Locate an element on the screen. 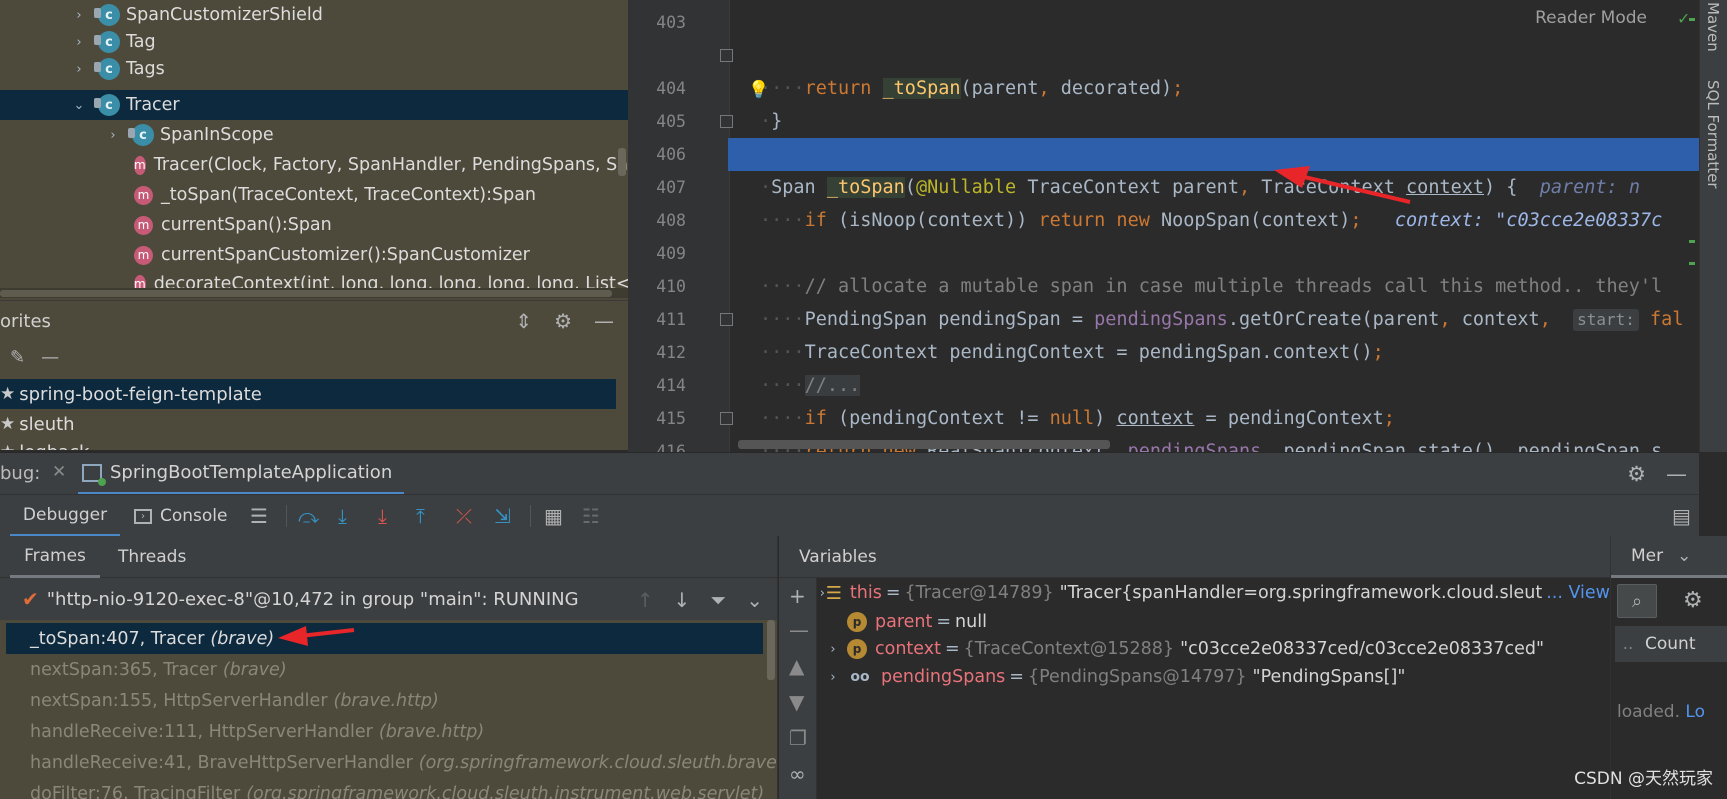 This screenshot has width=1727, height=799. memory-table-header: .. Count is located at coordinates (1671, 644).